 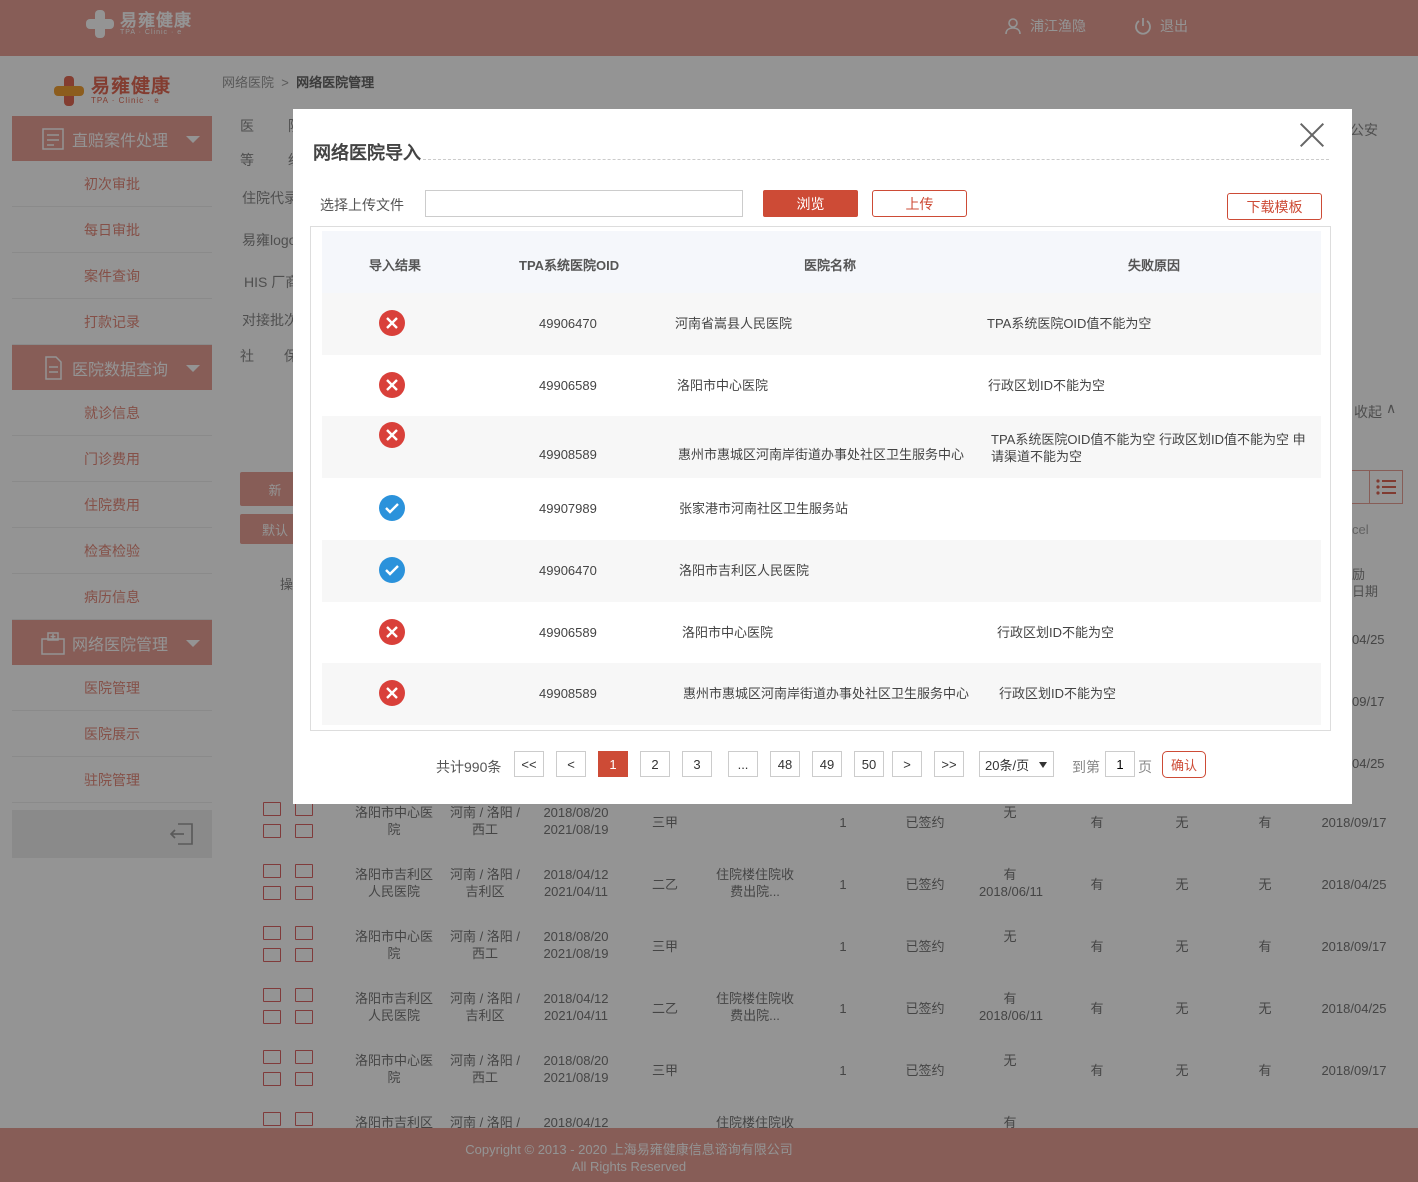 What do you see at coordinates (529, 764) in the screenshot?
I see `first-page-button: <<` at bounding box center [529, 764].